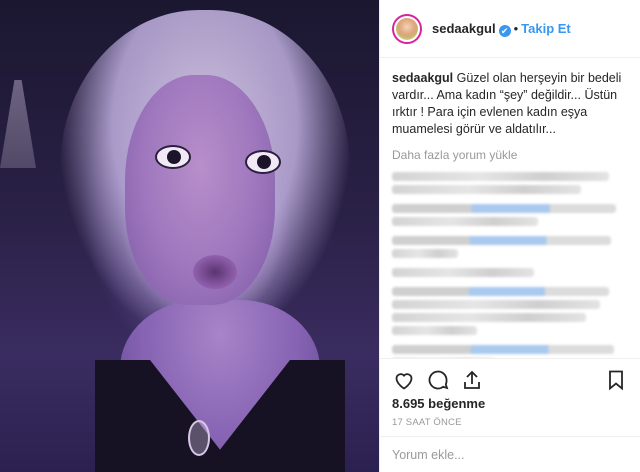 This screenshot has width=640, height=472. Describe the element at coordinates (546, 28) in the screenshot. I see `follow-button: Takip Et` at that location.